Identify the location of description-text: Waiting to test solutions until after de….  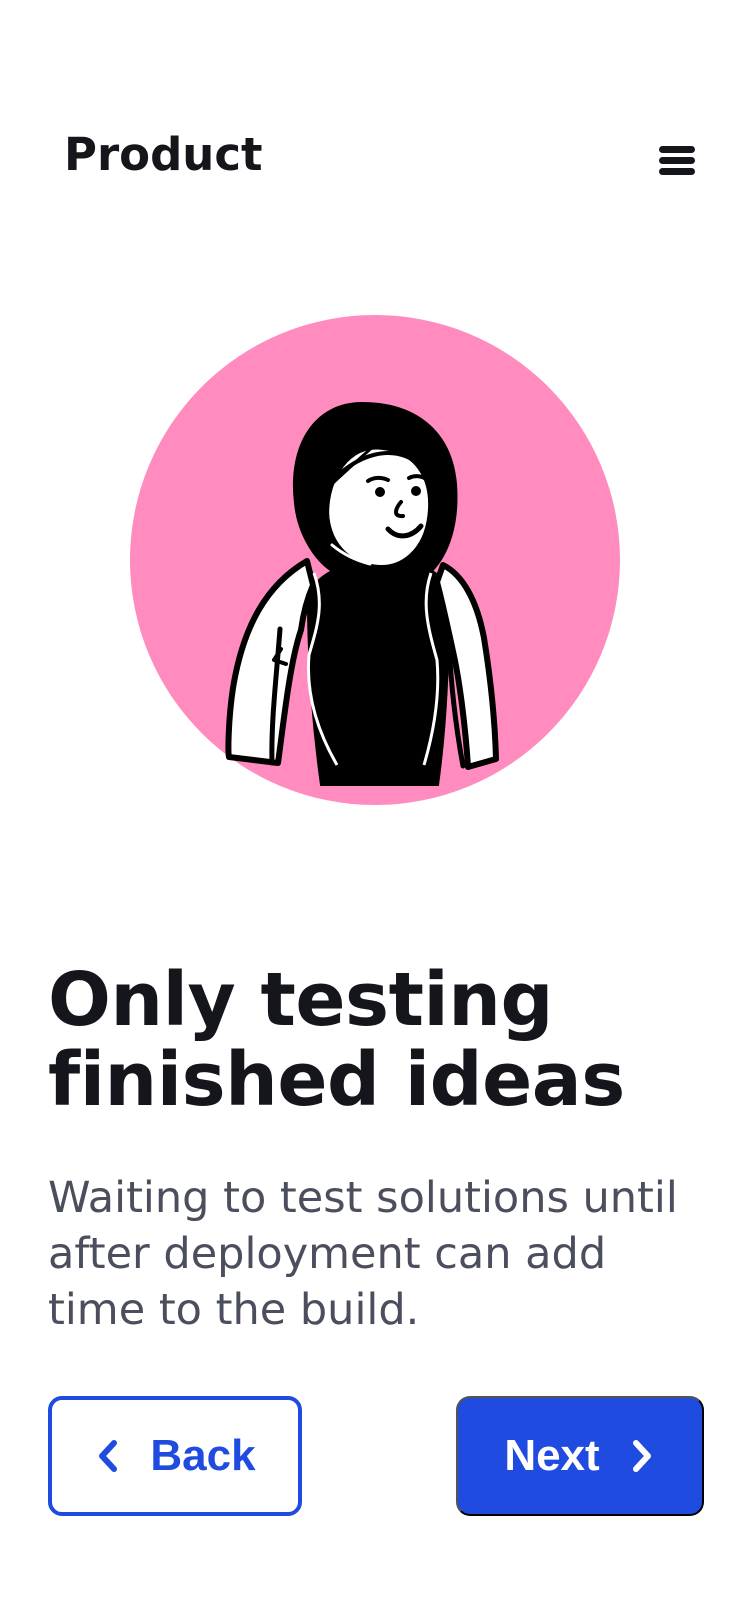
(378, 1254).